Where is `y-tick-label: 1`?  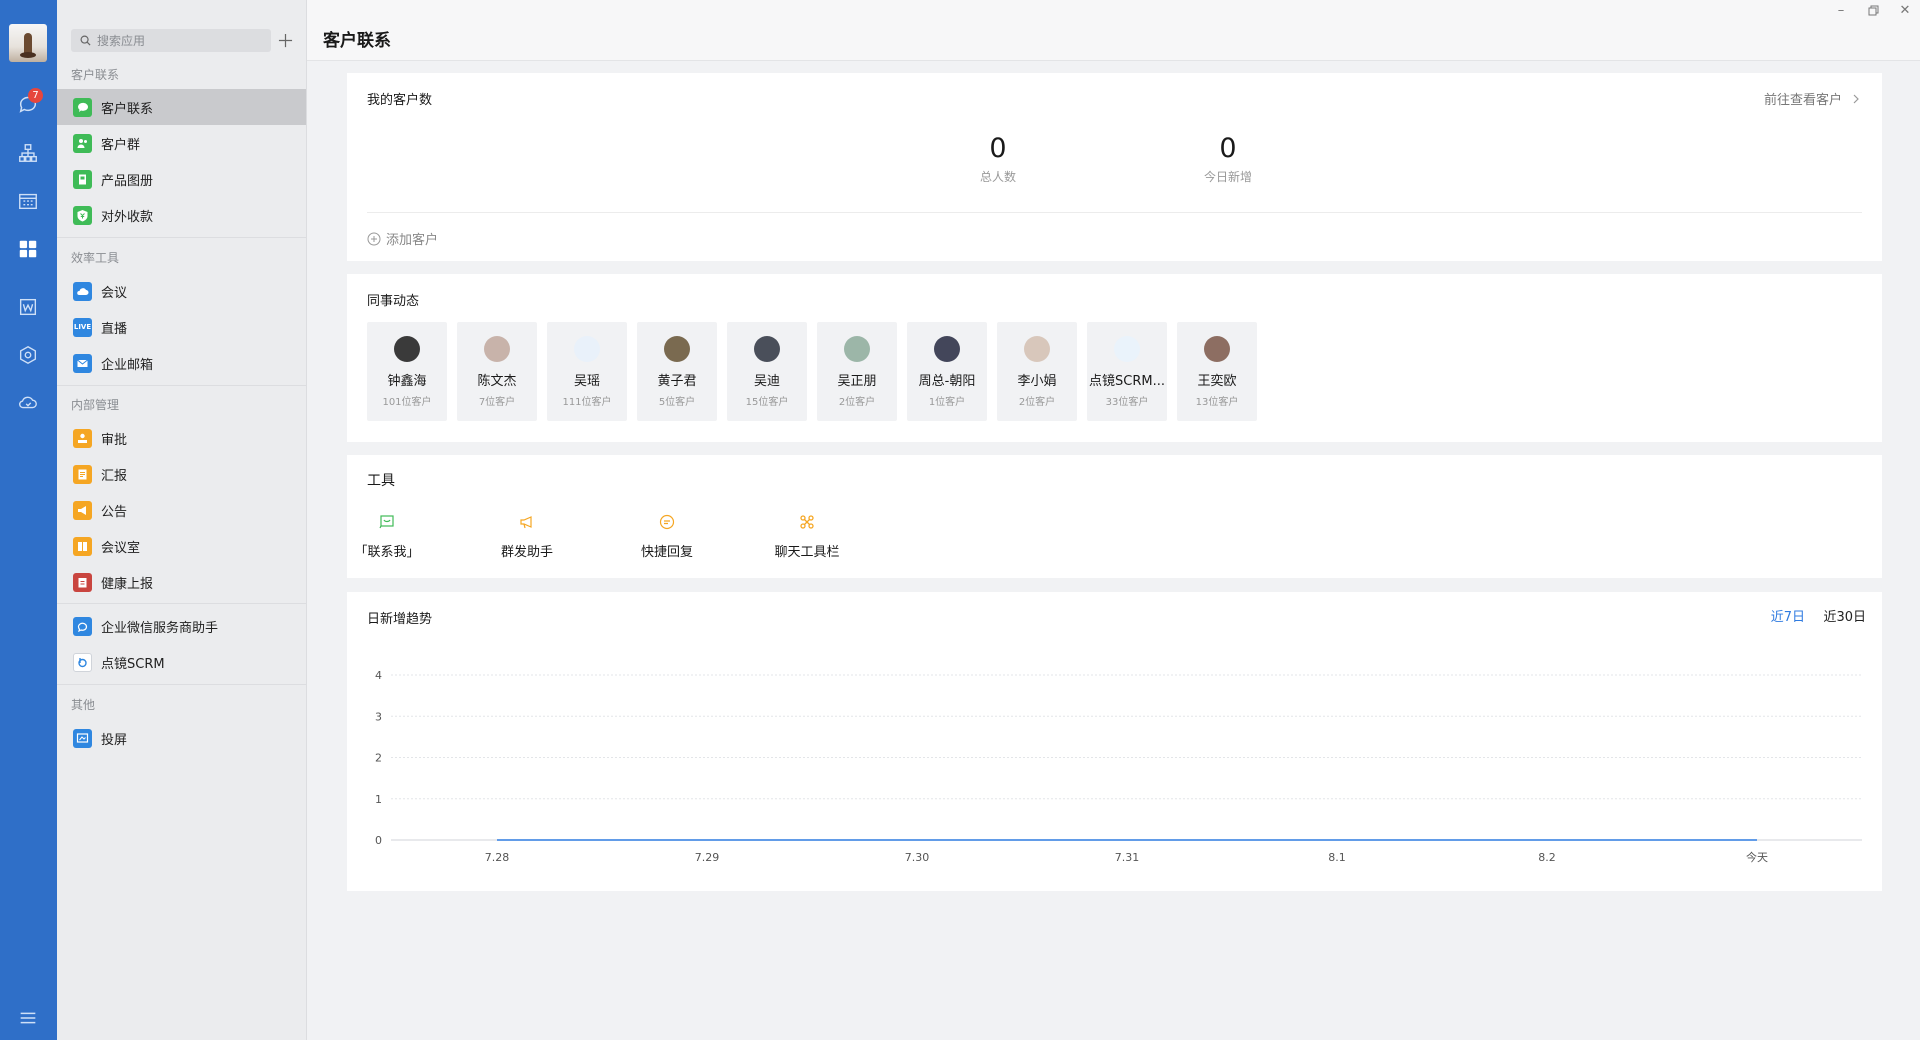
y-tick-label: 1 is located at coordinates (378, 799).